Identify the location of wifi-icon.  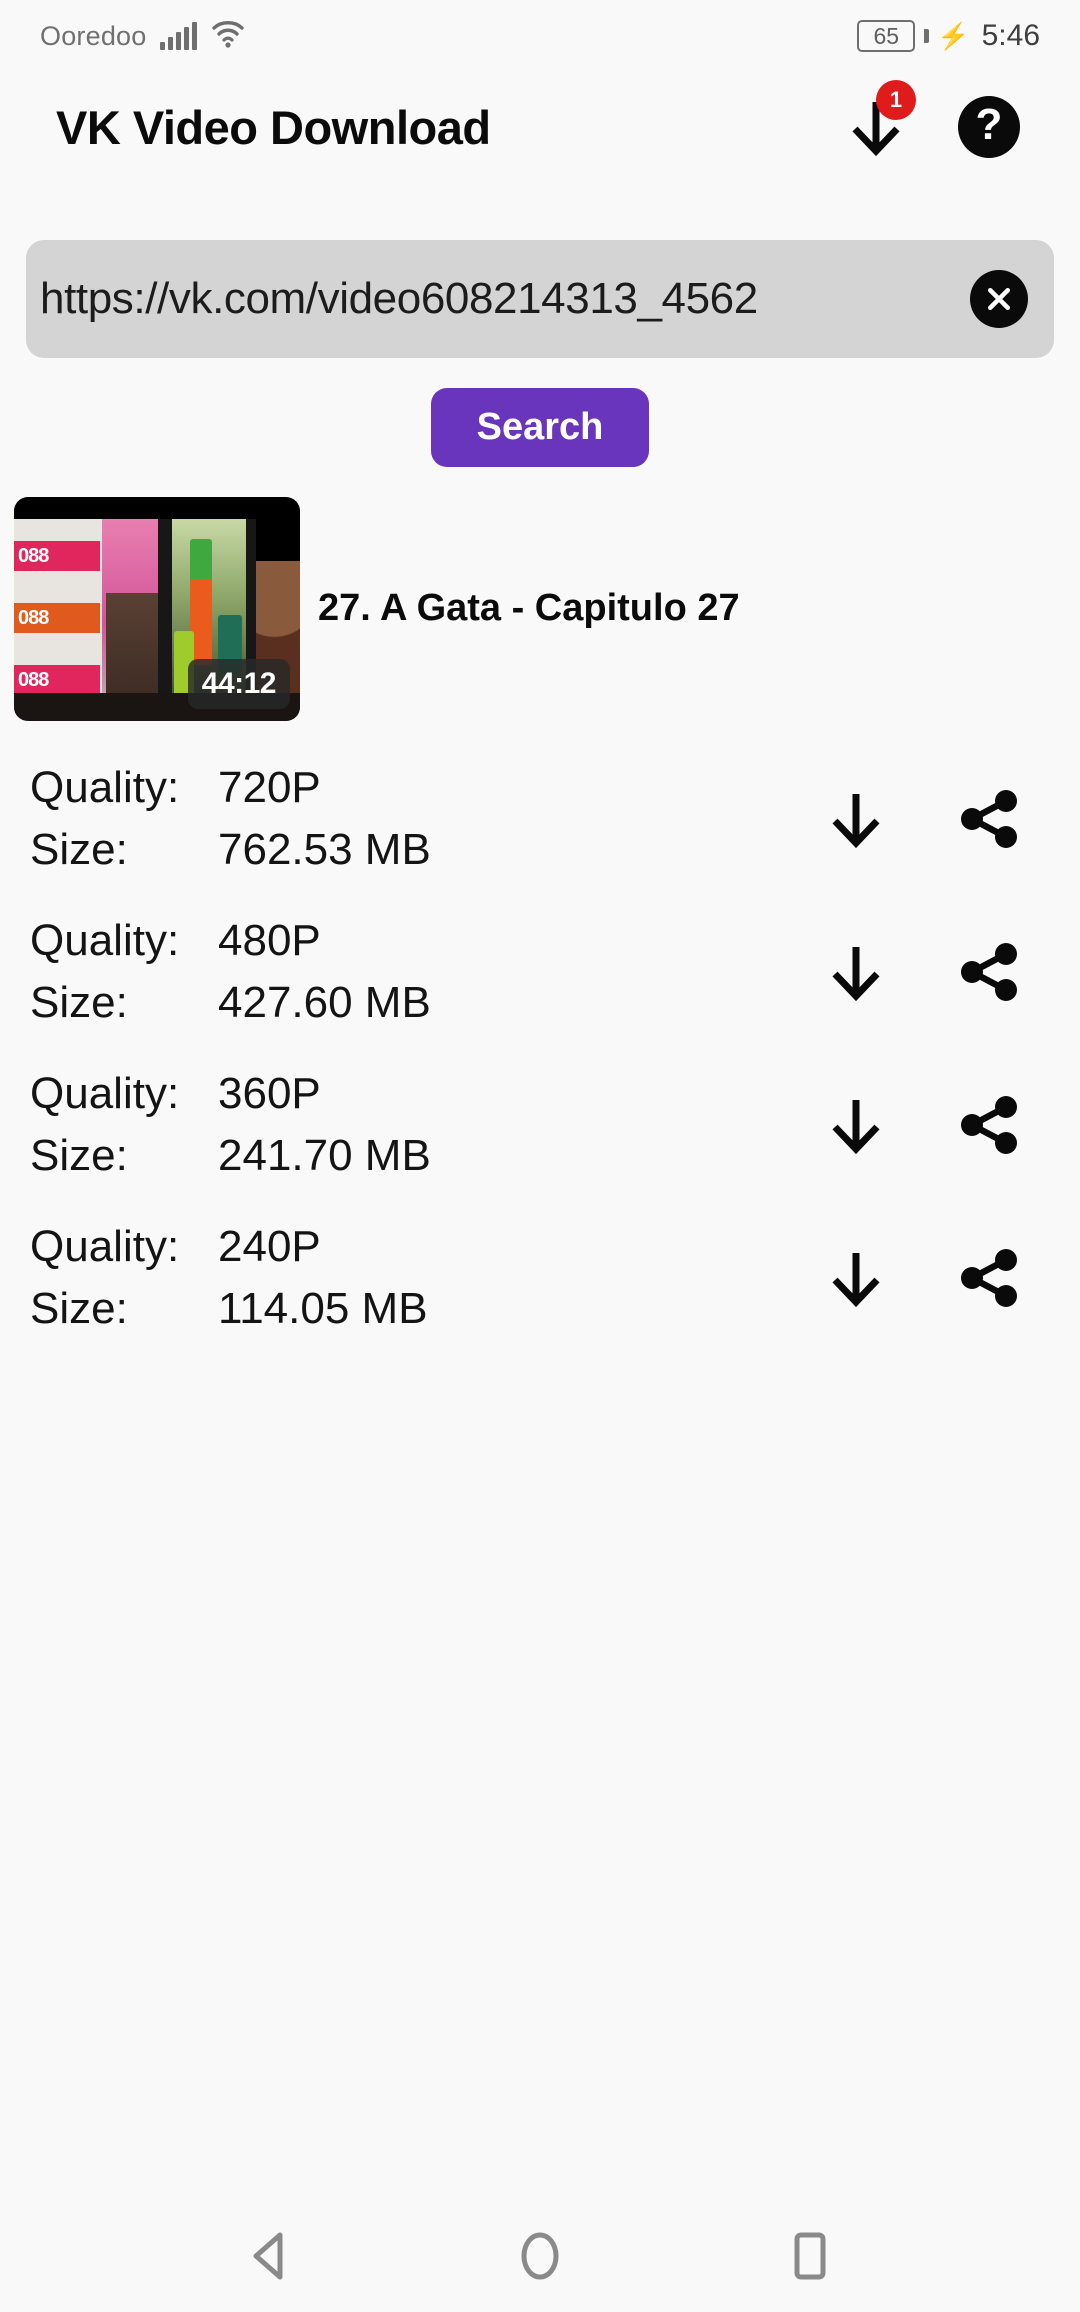
(228, 36).